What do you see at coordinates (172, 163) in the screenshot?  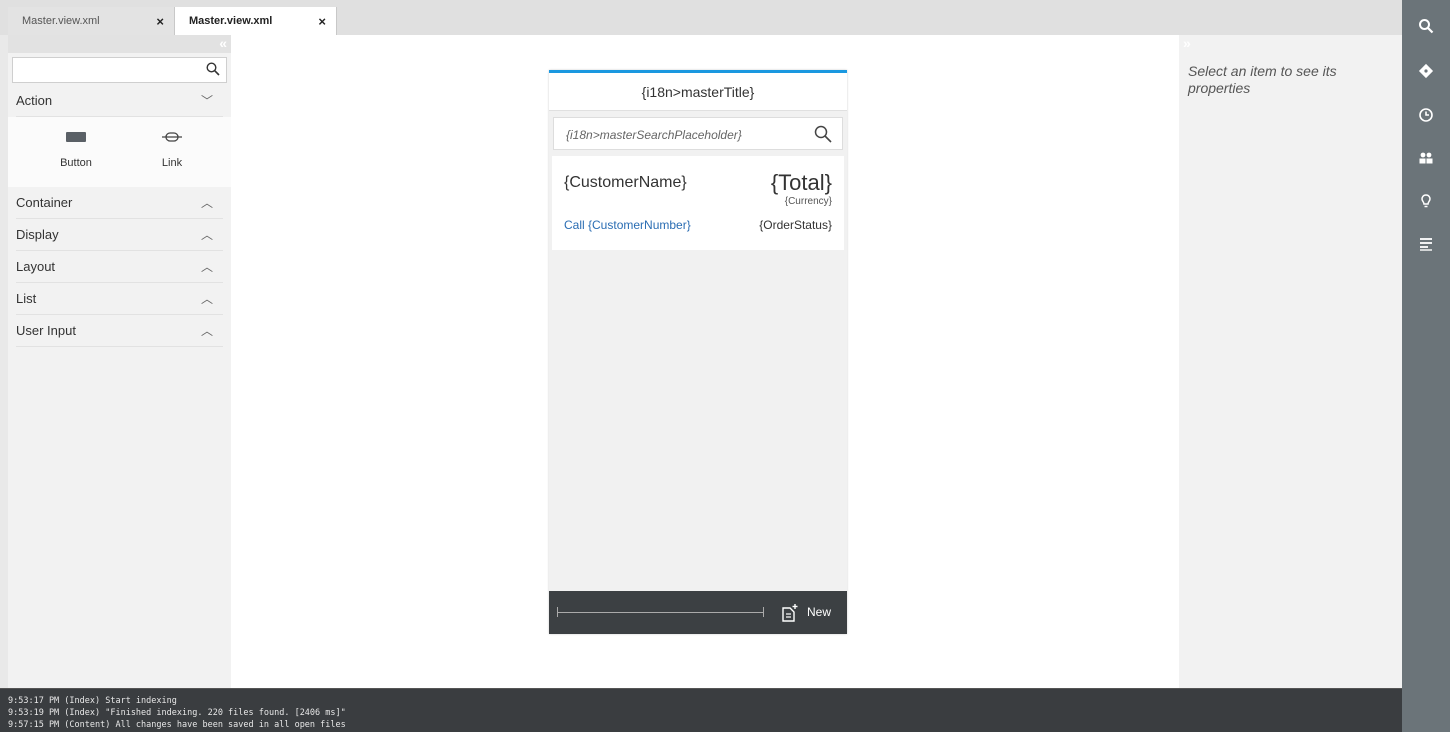 I see `control-label: Link` at bounding box center [172, 163].